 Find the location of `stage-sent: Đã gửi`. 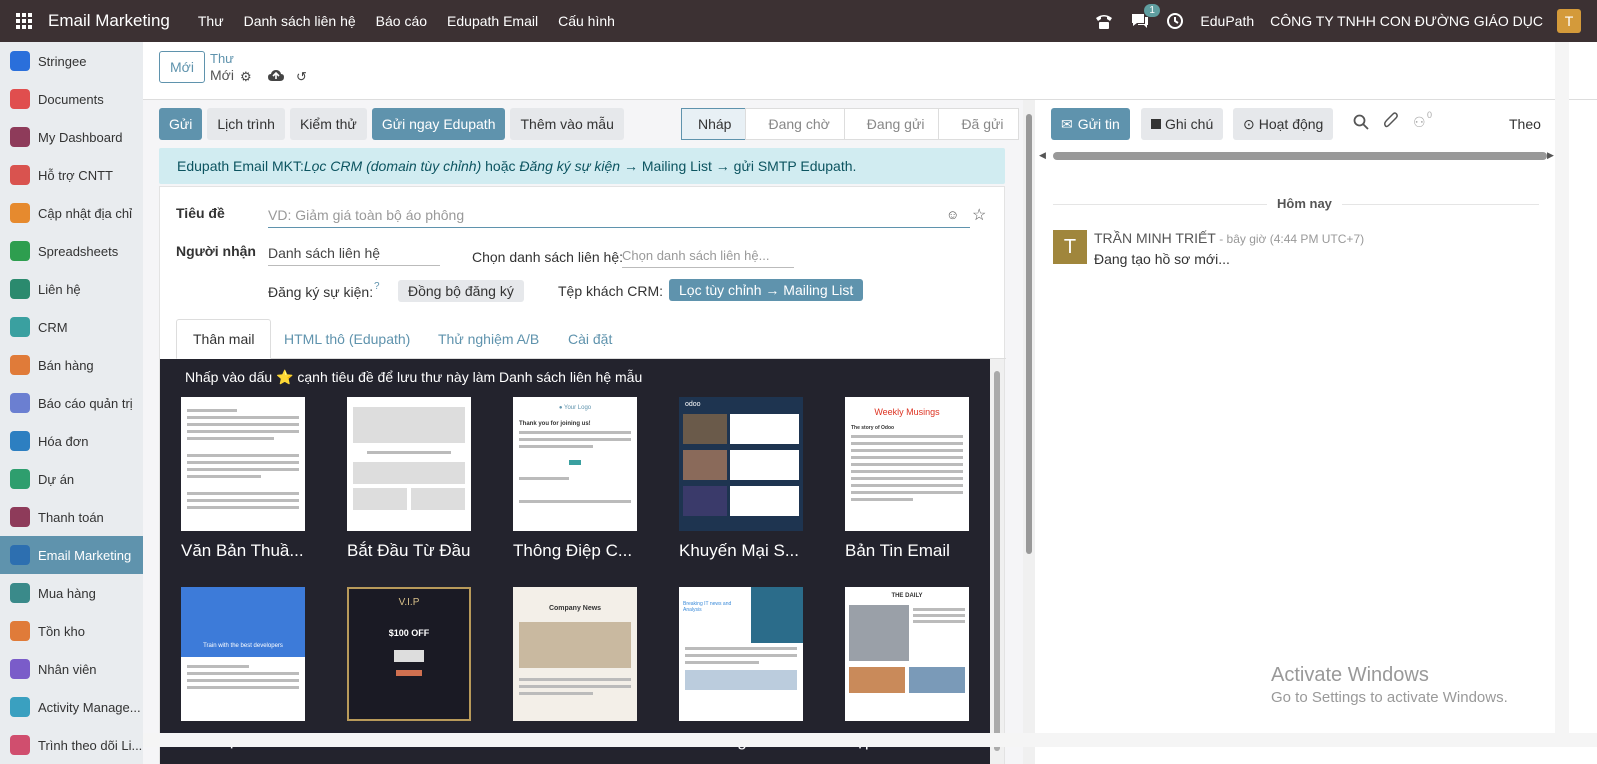

stage-sent: Đã gửi is located at coordinates (978, 124).